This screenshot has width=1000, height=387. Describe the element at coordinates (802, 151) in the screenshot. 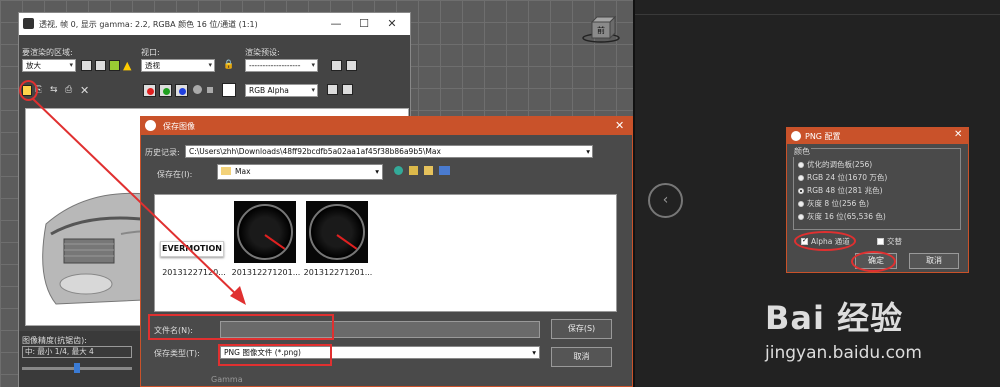

I see `color-group-label: 颜色` at that location.